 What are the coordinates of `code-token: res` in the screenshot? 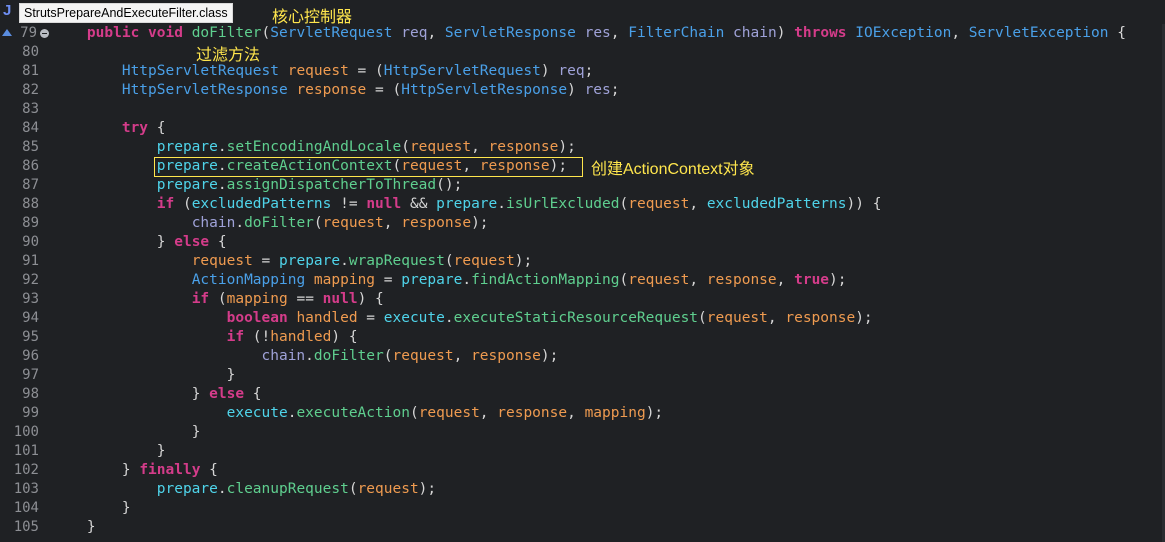 It's located at (597, 90).